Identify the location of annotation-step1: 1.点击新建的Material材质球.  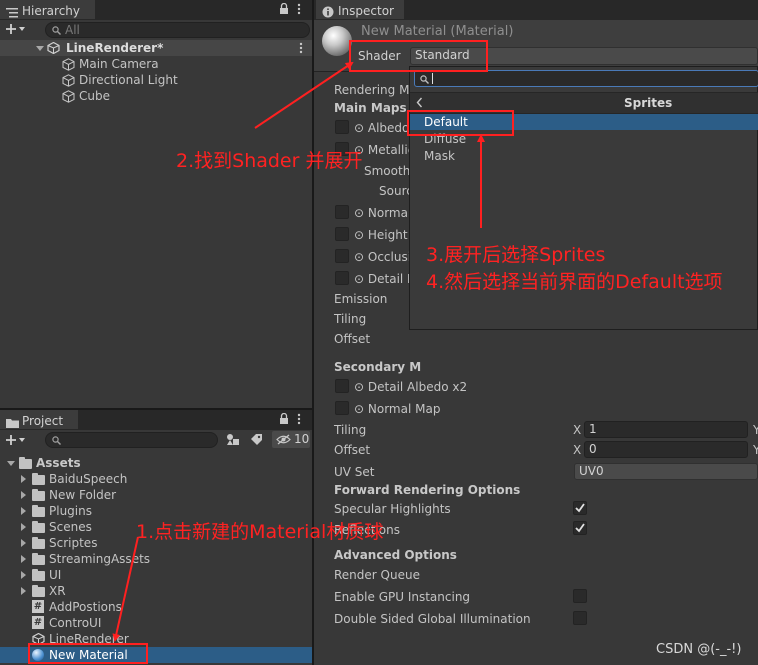
(260, 532).